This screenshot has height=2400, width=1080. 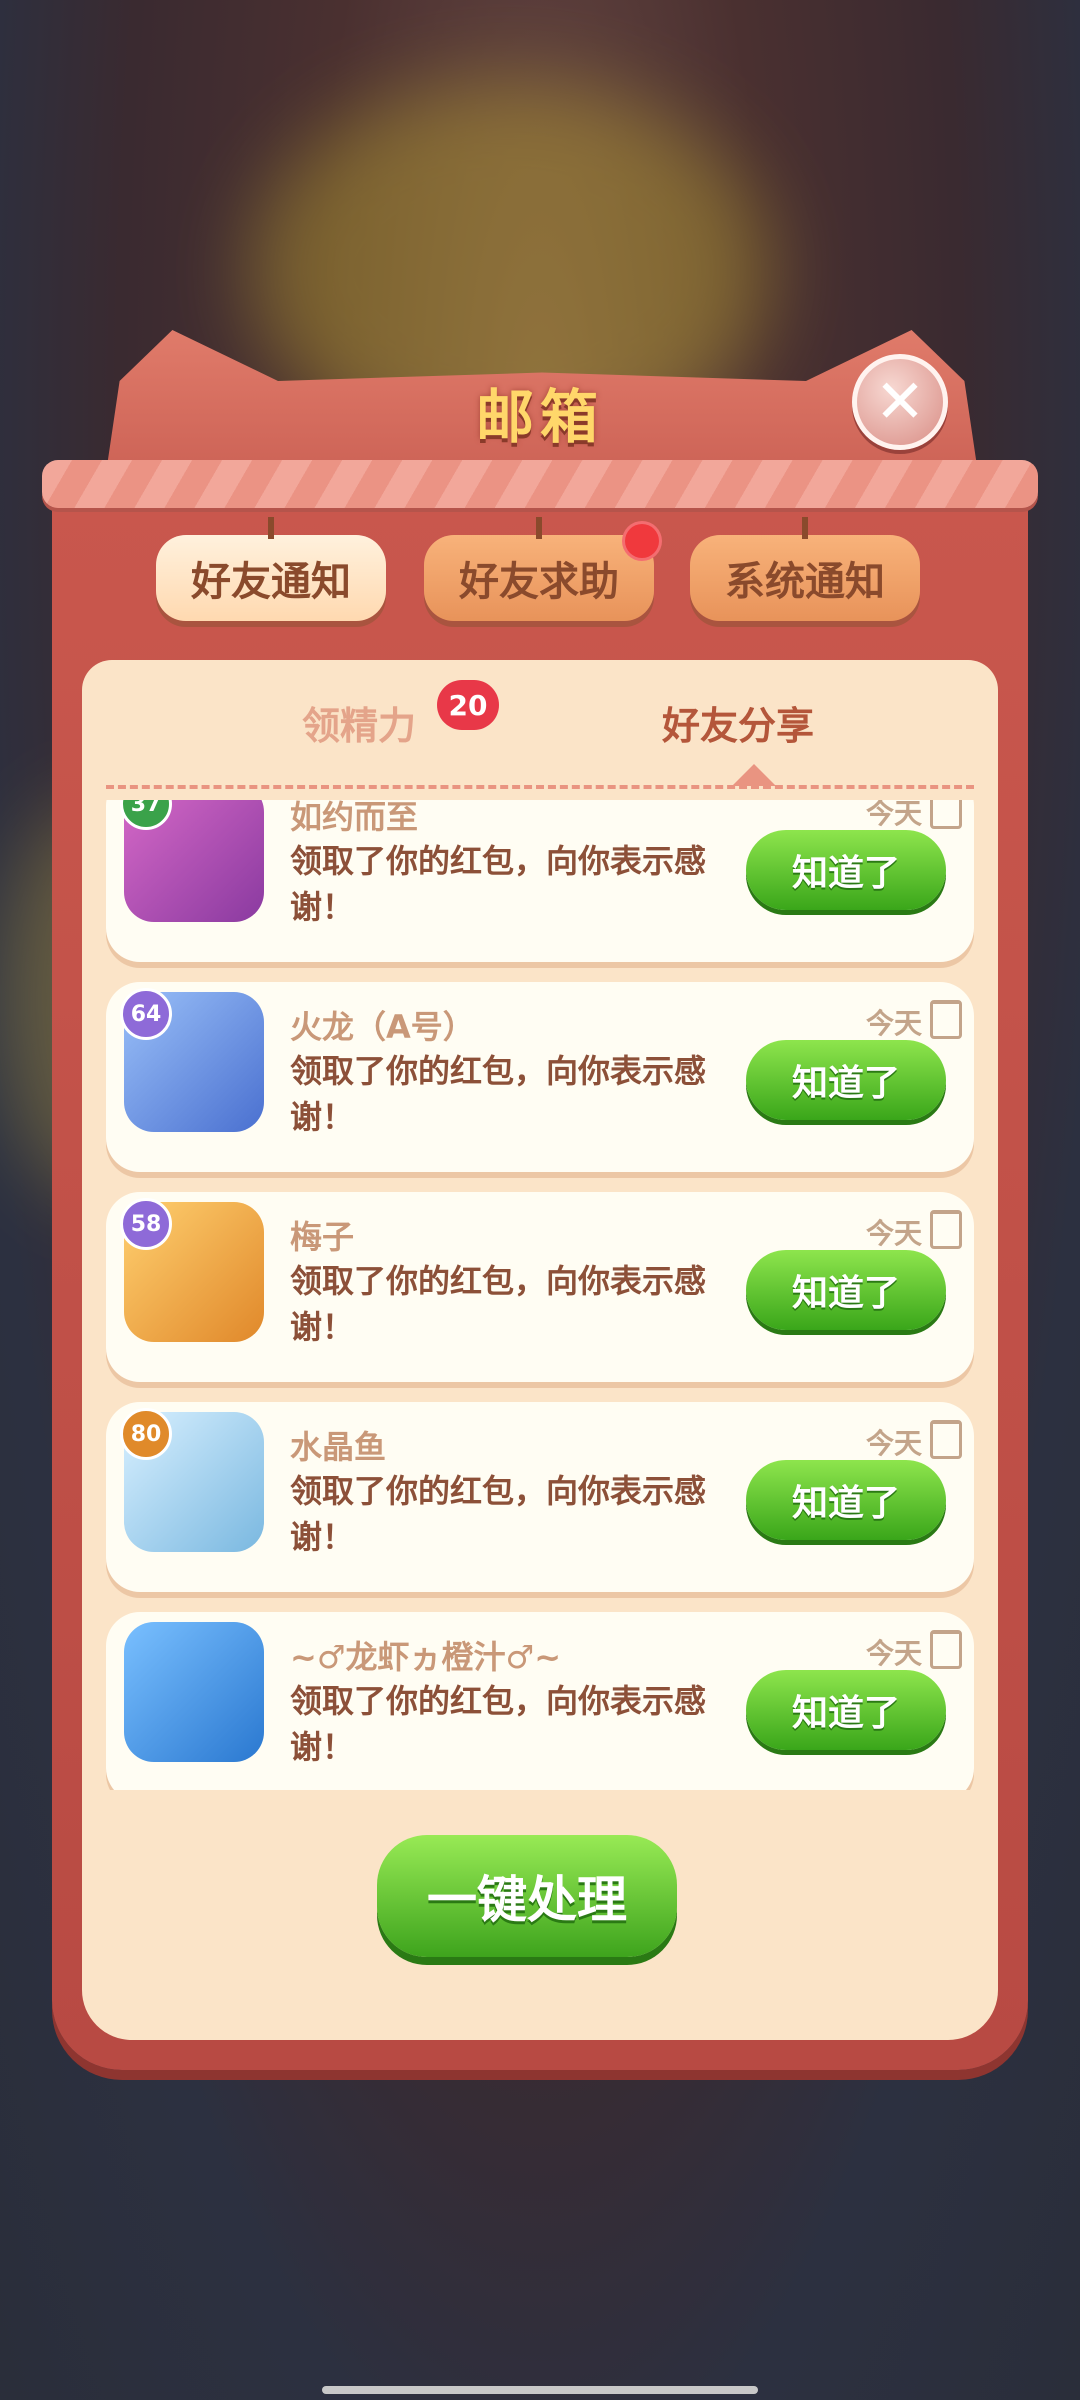 I want to click on close-button: ✕, so click(x=900, y=402).